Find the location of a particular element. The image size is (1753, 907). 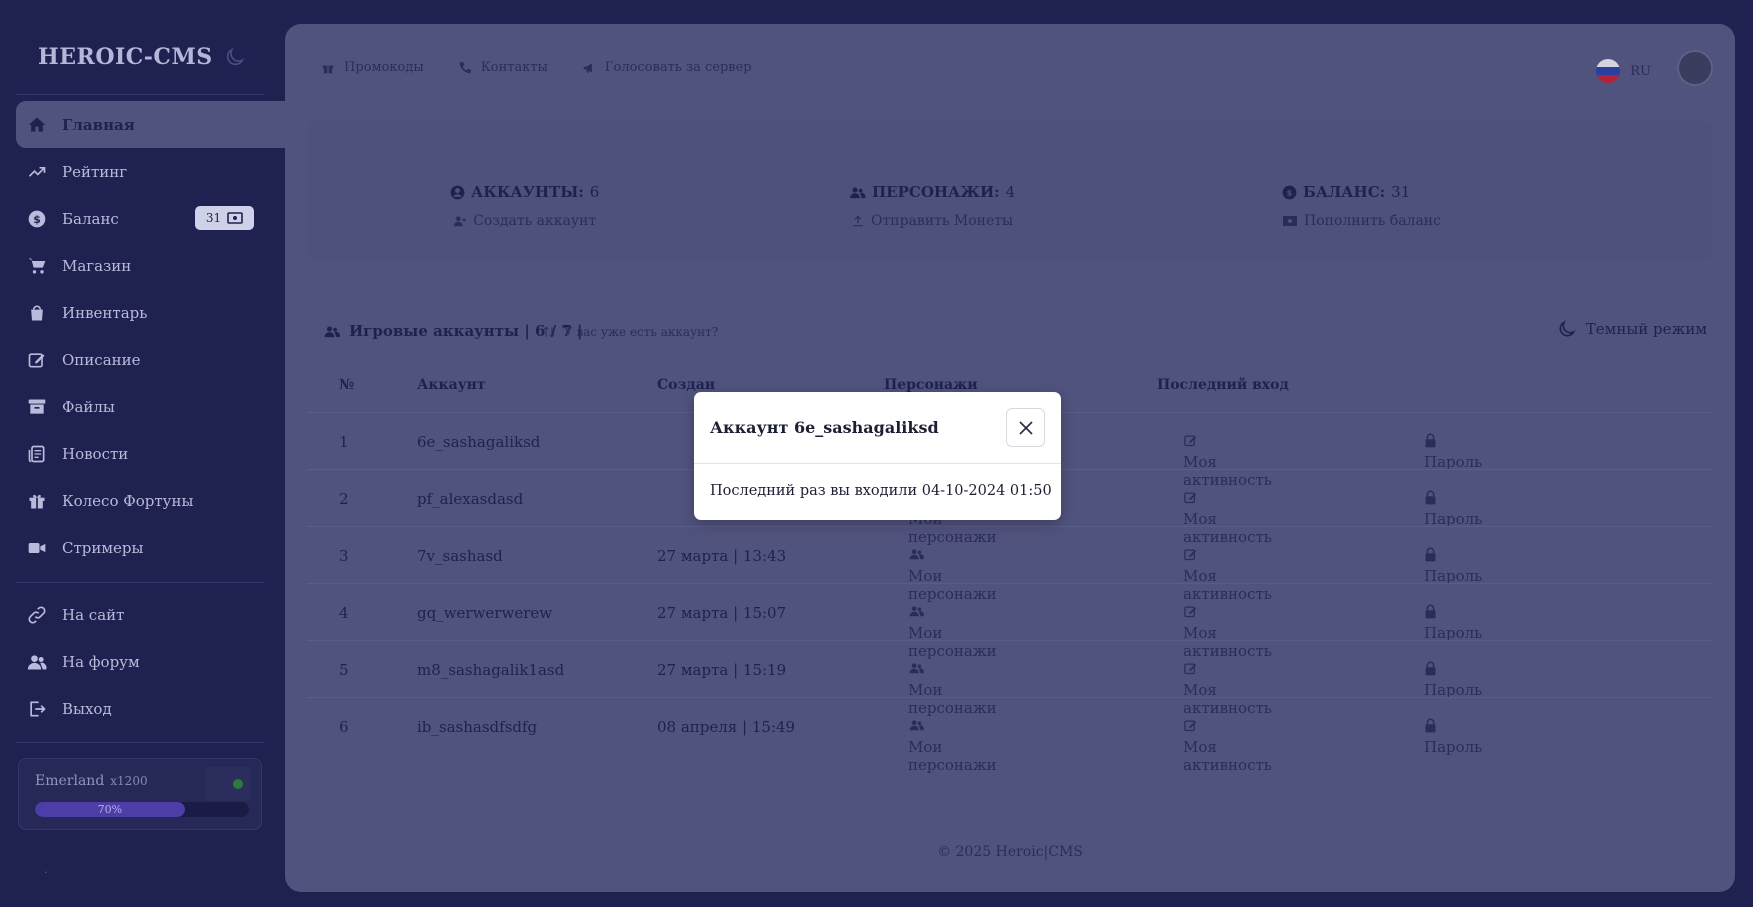

topbar-contacts: Контакты is located at coordinates (503, 67).